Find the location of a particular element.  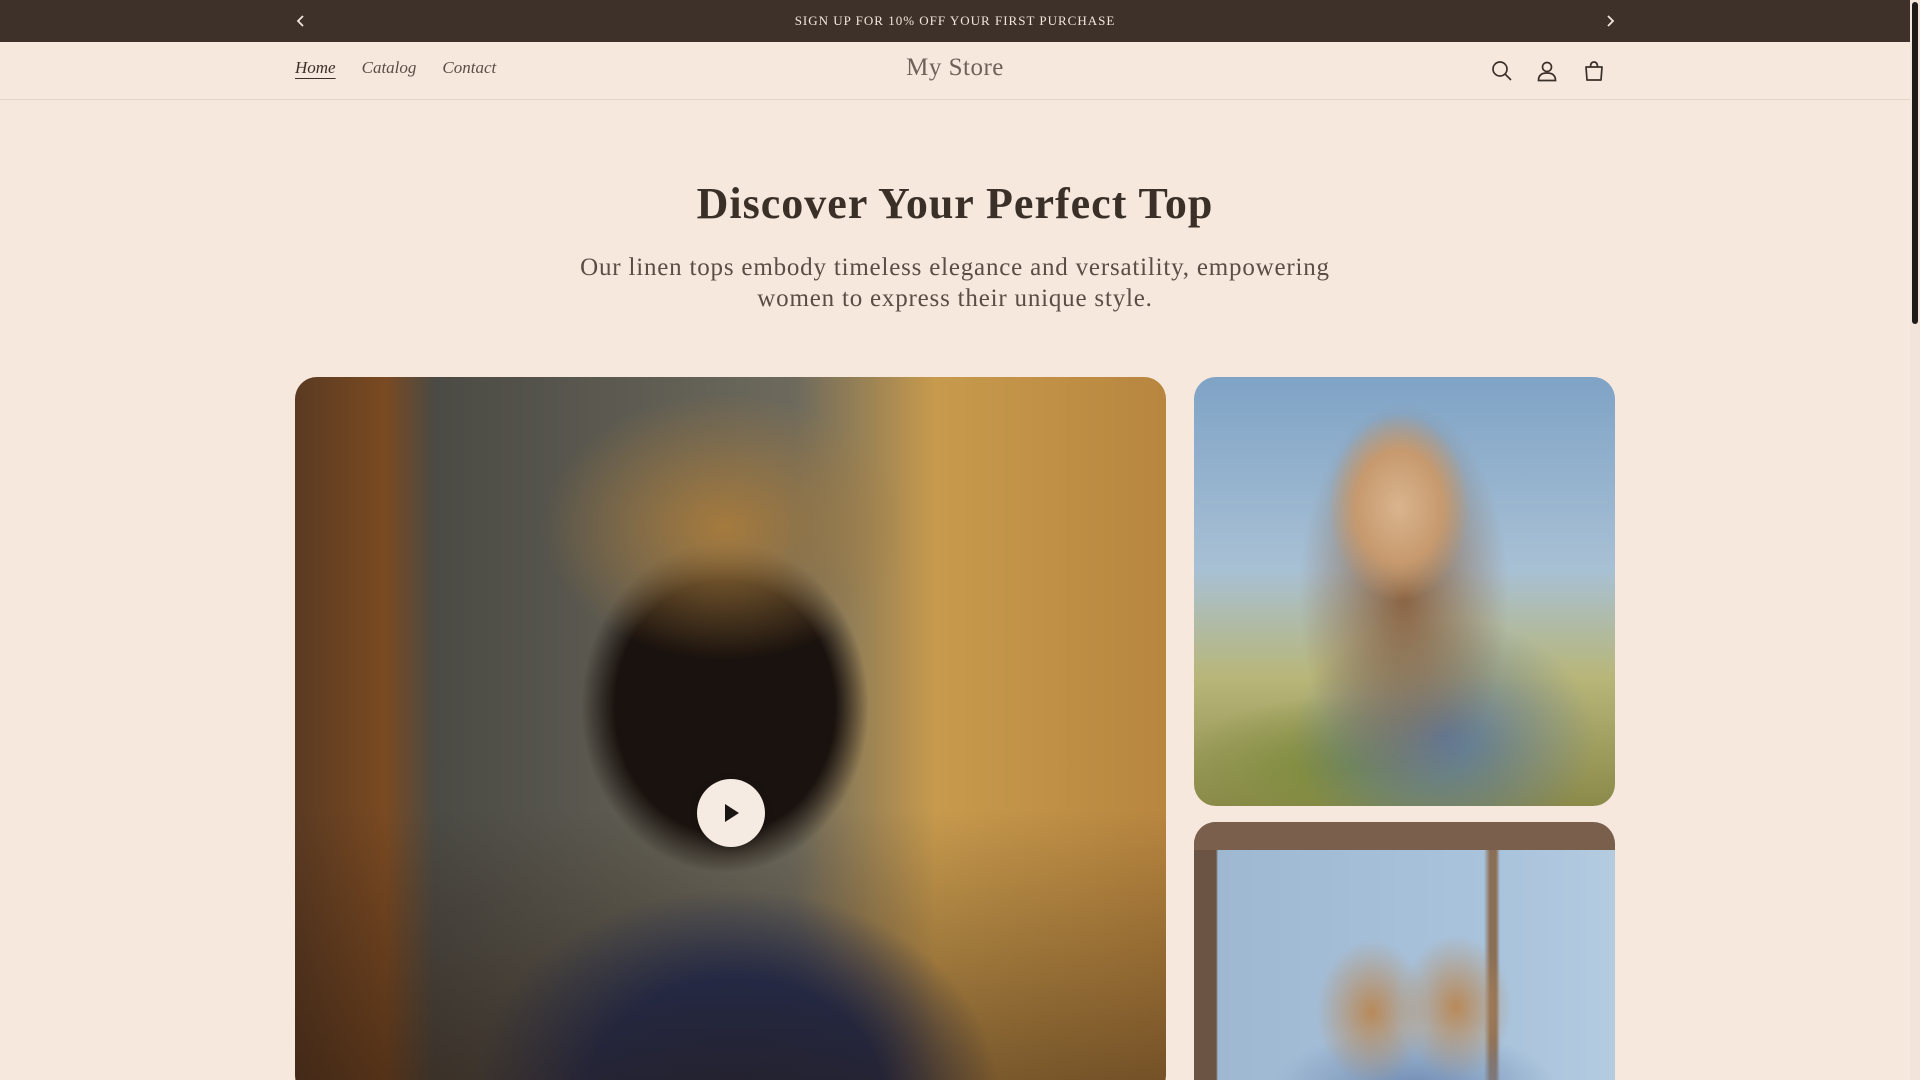

announcement-bar: SIGN UP FOR 10% OFF YOUR FIRST PURCHASE is located at coordinates (955, 21).